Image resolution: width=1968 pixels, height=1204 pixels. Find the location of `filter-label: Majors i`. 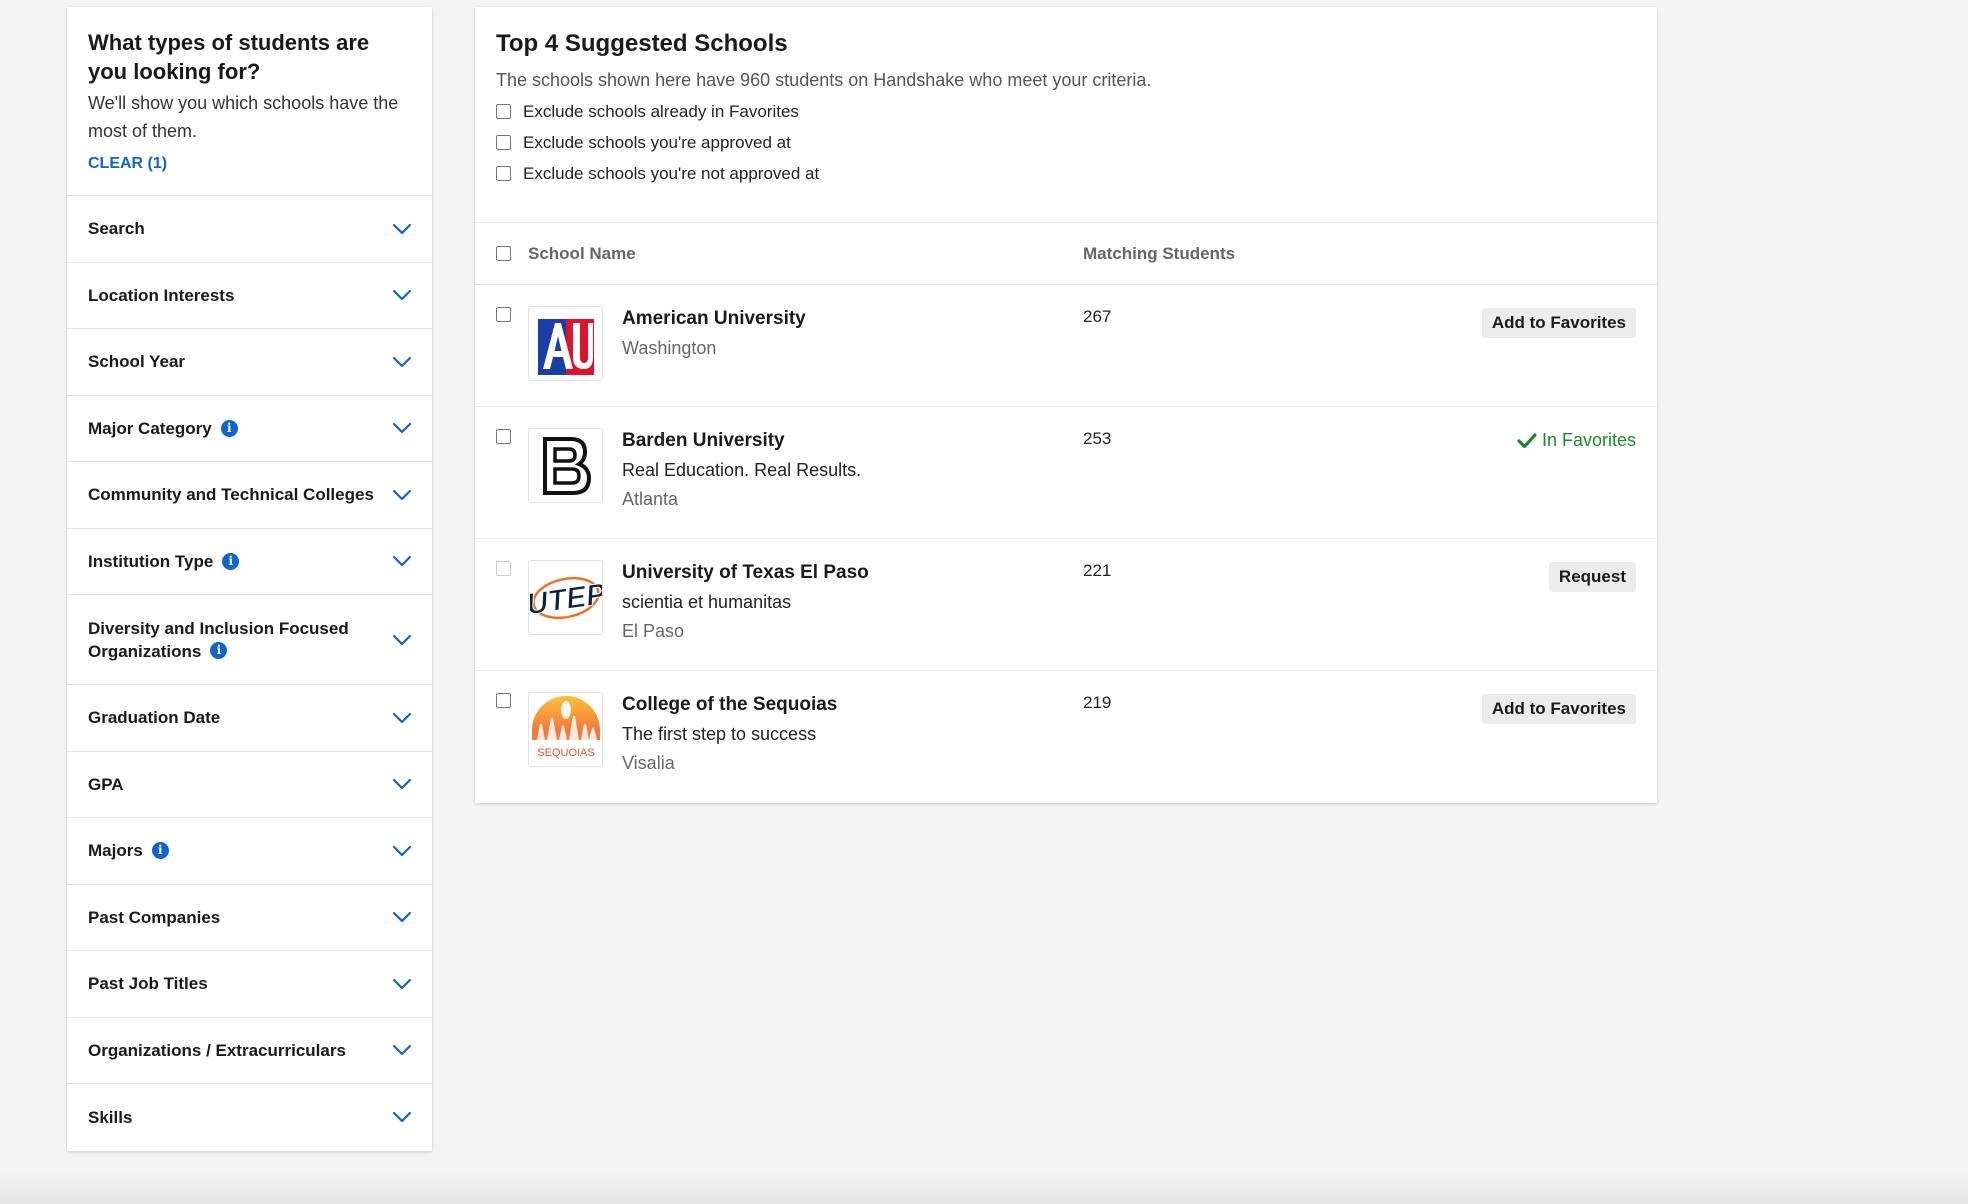

filter-label: Majors i is located at coordinates (128, 850).